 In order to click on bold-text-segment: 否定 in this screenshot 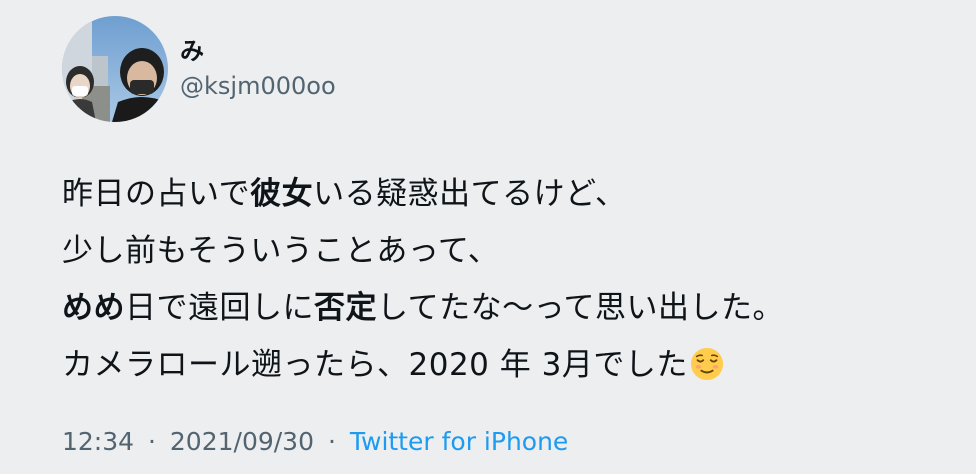, I will do `click(345, 308)`.